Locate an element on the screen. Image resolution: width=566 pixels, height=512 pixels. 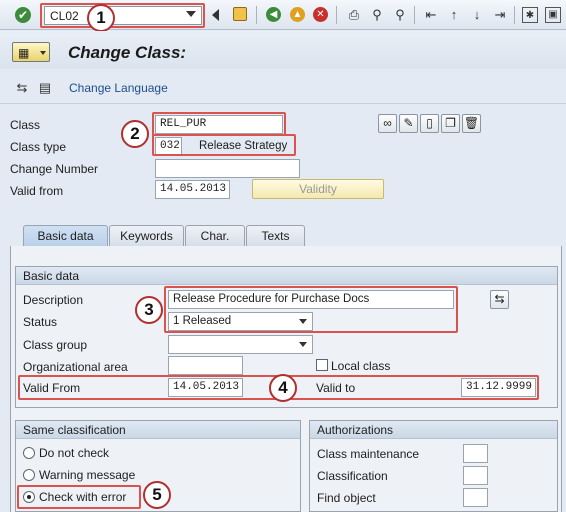
radio-do-not-check is located at coordinates (29, 453).